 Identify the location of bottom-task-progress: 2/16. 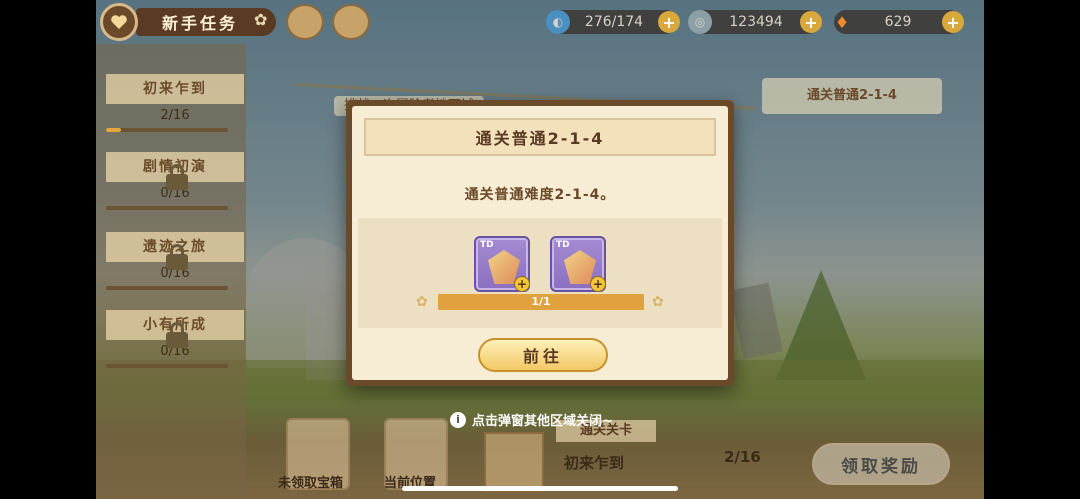
(742, 457).